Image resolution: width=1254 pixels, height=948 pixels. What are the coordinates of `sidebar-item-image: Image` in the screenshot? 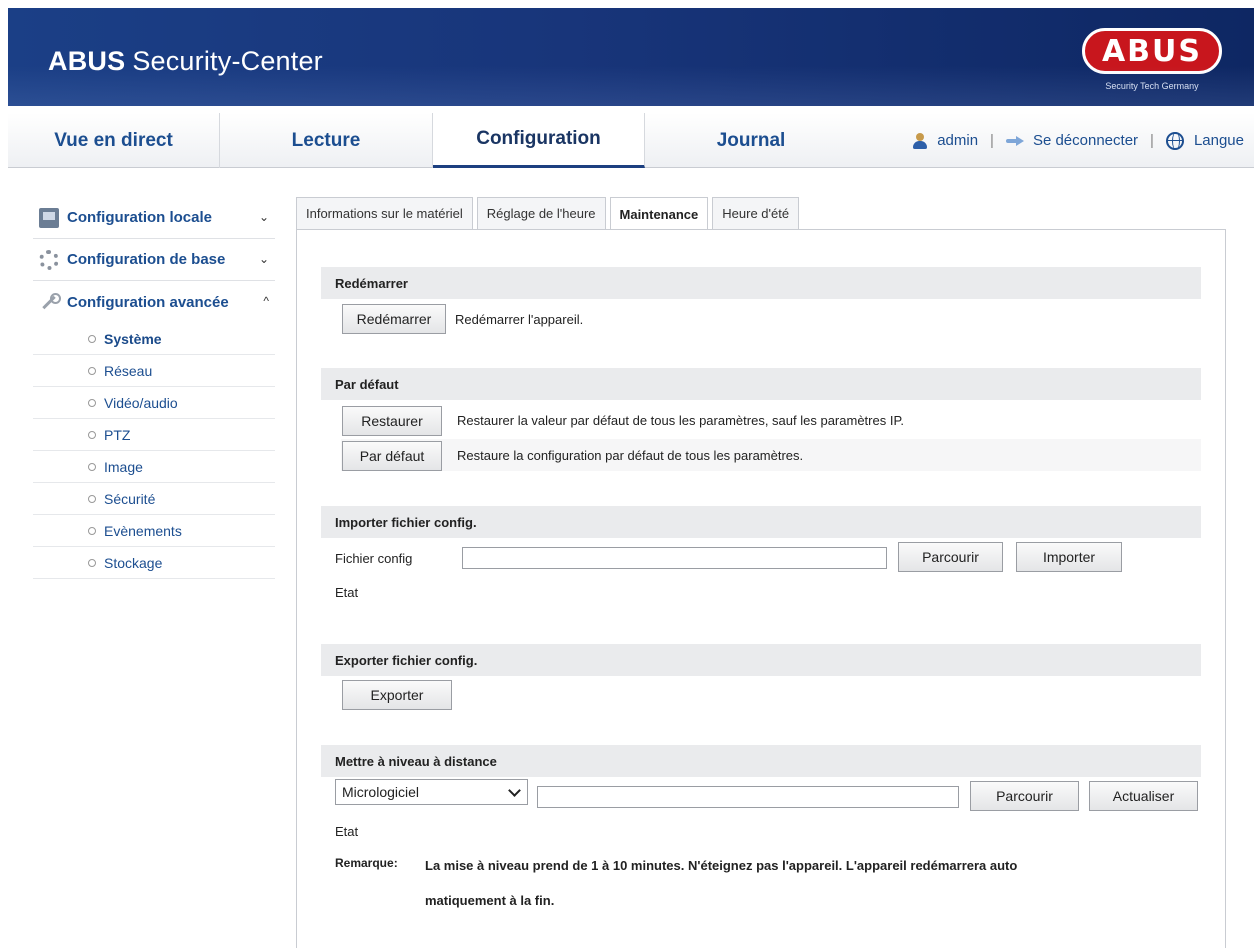 It's located at (154, 467).